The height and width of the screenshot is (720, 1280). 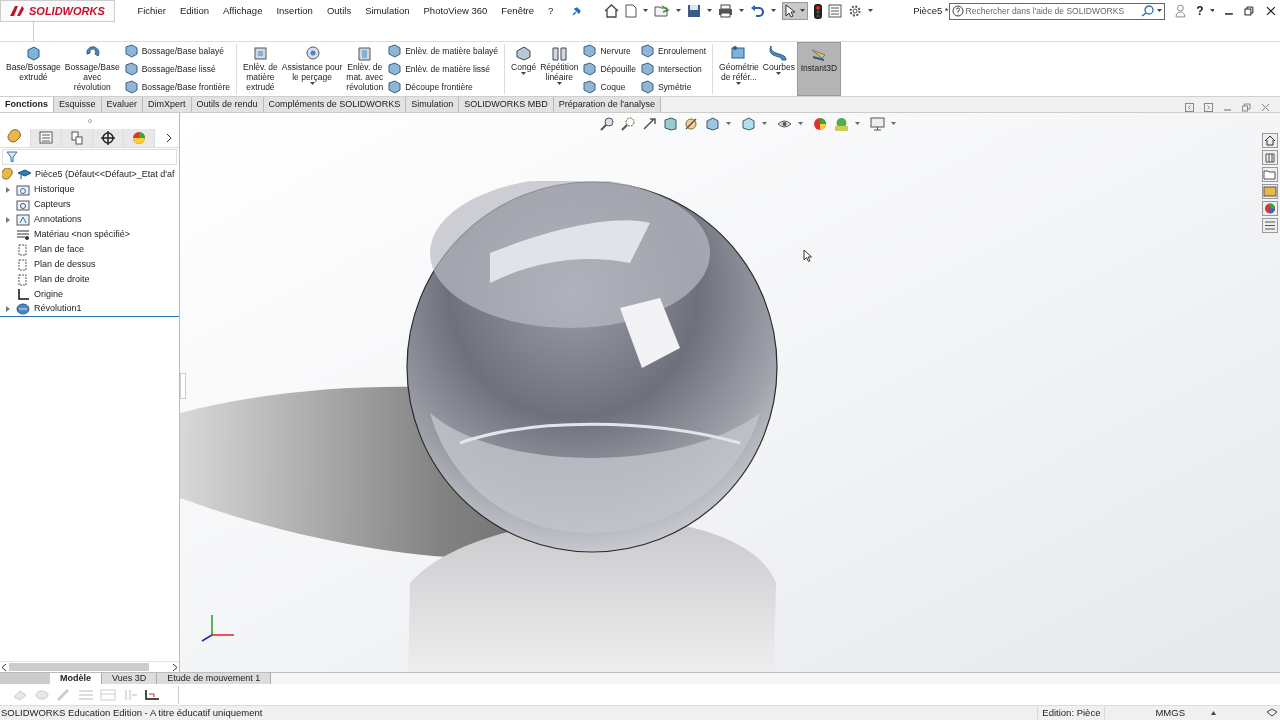 I want to click on print-icon, so click(x=726, y=11).